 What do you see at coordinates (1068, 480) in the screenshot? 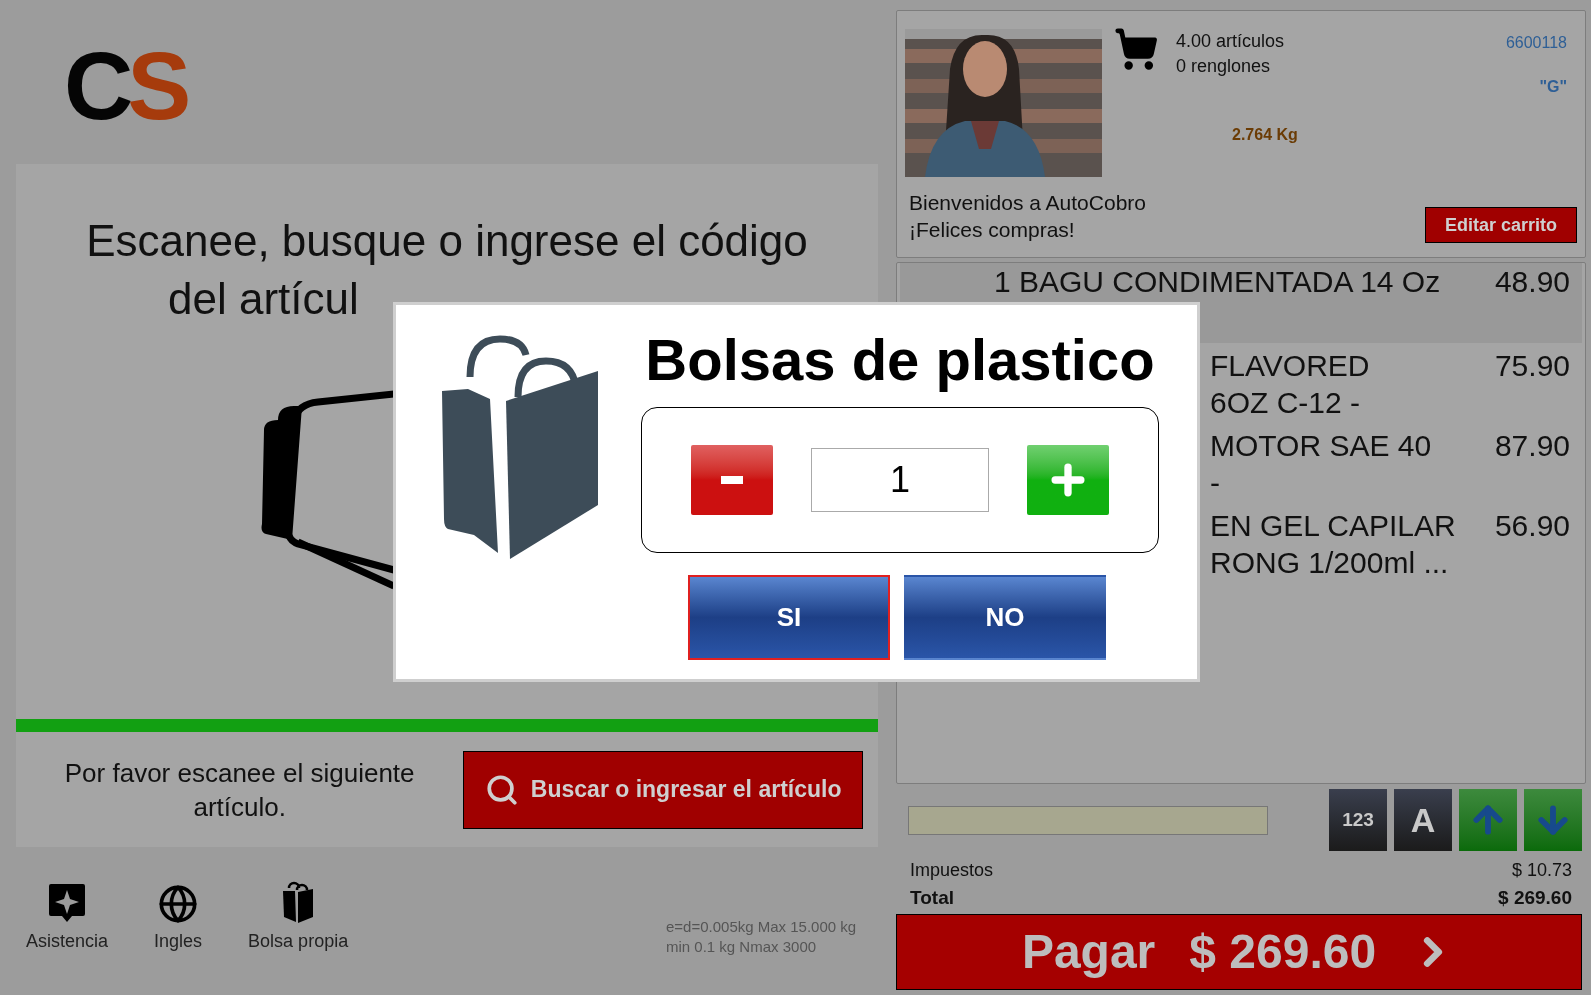
I see `increase-button` at bounding box center [1068, 480].